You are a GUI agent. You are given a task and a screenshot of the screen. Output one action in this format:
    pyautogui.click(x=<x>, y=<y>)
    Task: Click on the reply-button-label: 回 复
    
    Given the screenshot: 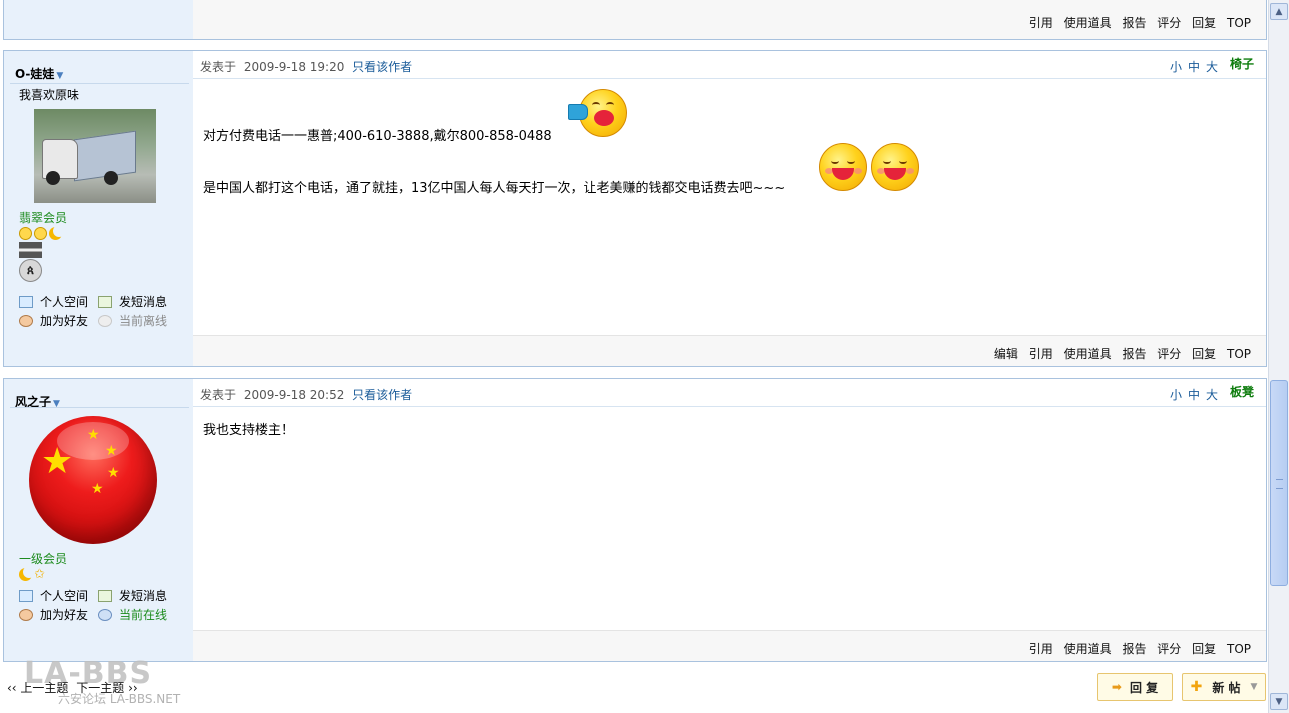 What is the action you would take?
    pyautogui.click(x=1144, y=687)
    